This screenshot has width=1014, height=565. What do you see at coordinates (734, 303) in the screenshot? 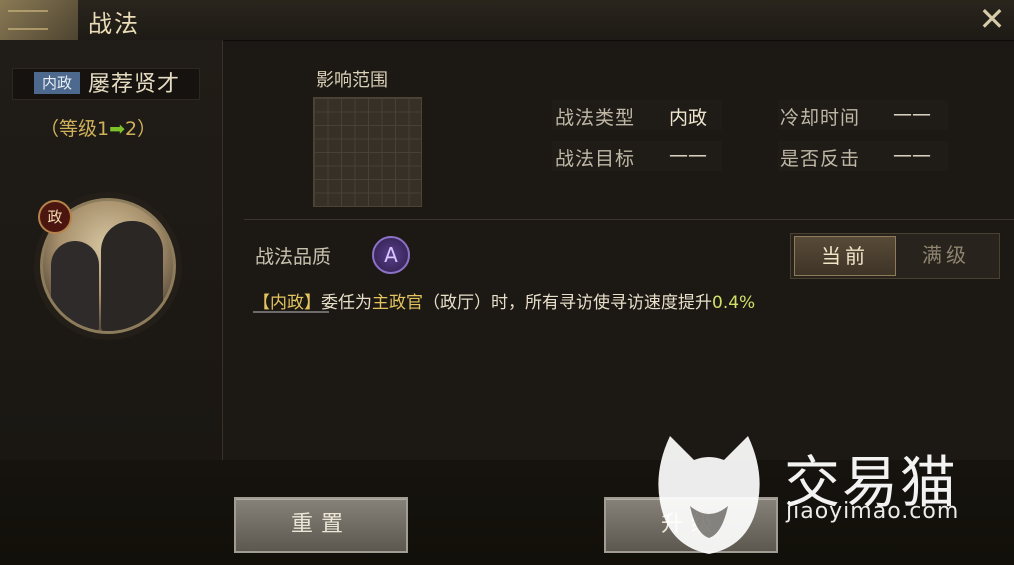
I see `description-percent: 0.4%` at bounding box center [734, 303].